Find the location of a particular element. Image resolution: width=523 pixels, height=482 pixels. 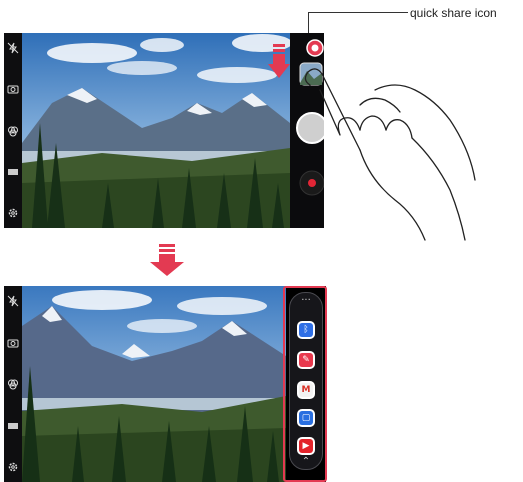

transition-arrow-icon is located at coordinates (167, 260).